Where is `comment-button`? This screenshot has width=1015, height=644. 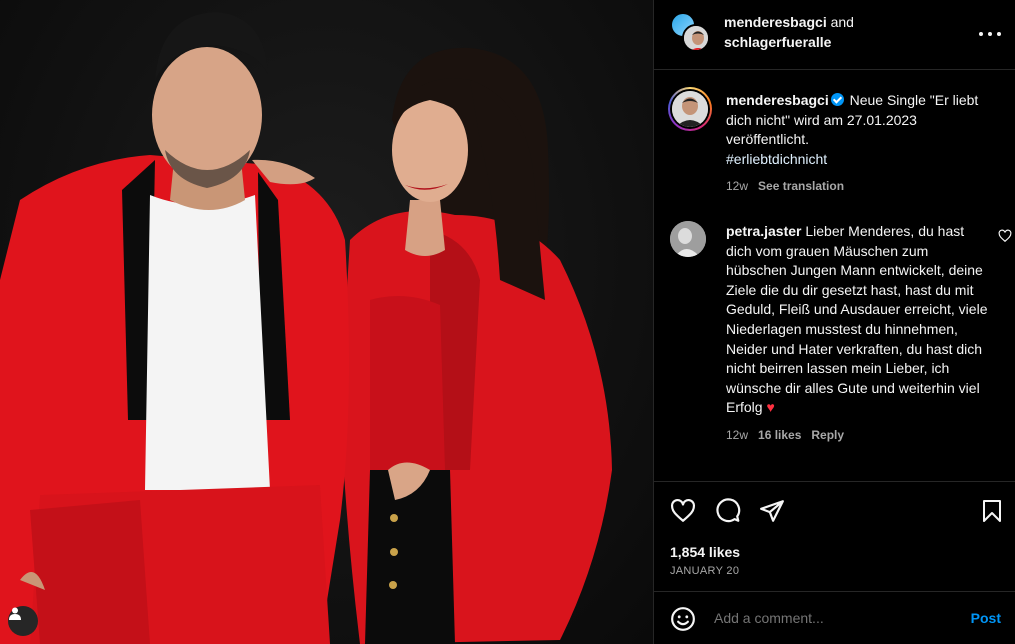 comment-button is located at coordinates (728, 511).